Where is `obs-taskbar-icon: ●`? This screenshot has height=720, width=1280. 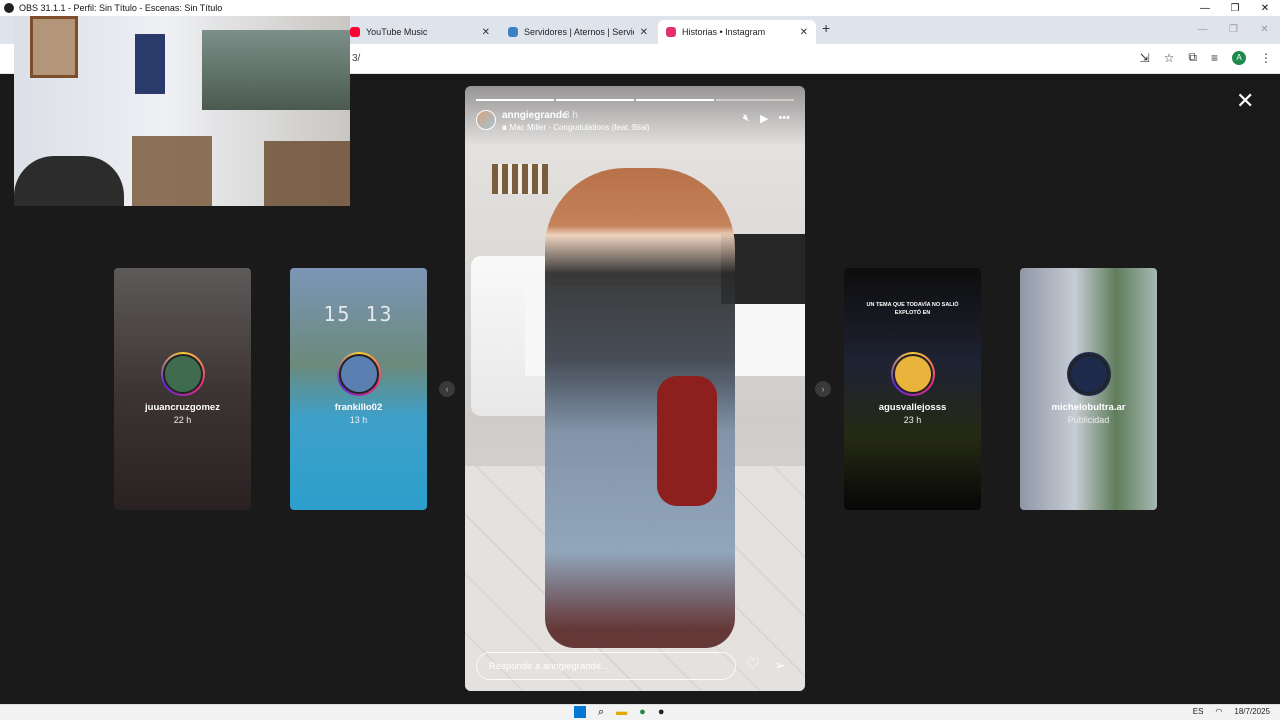 obs-taskbar-icon: ● is located at coordinates (661, 712).